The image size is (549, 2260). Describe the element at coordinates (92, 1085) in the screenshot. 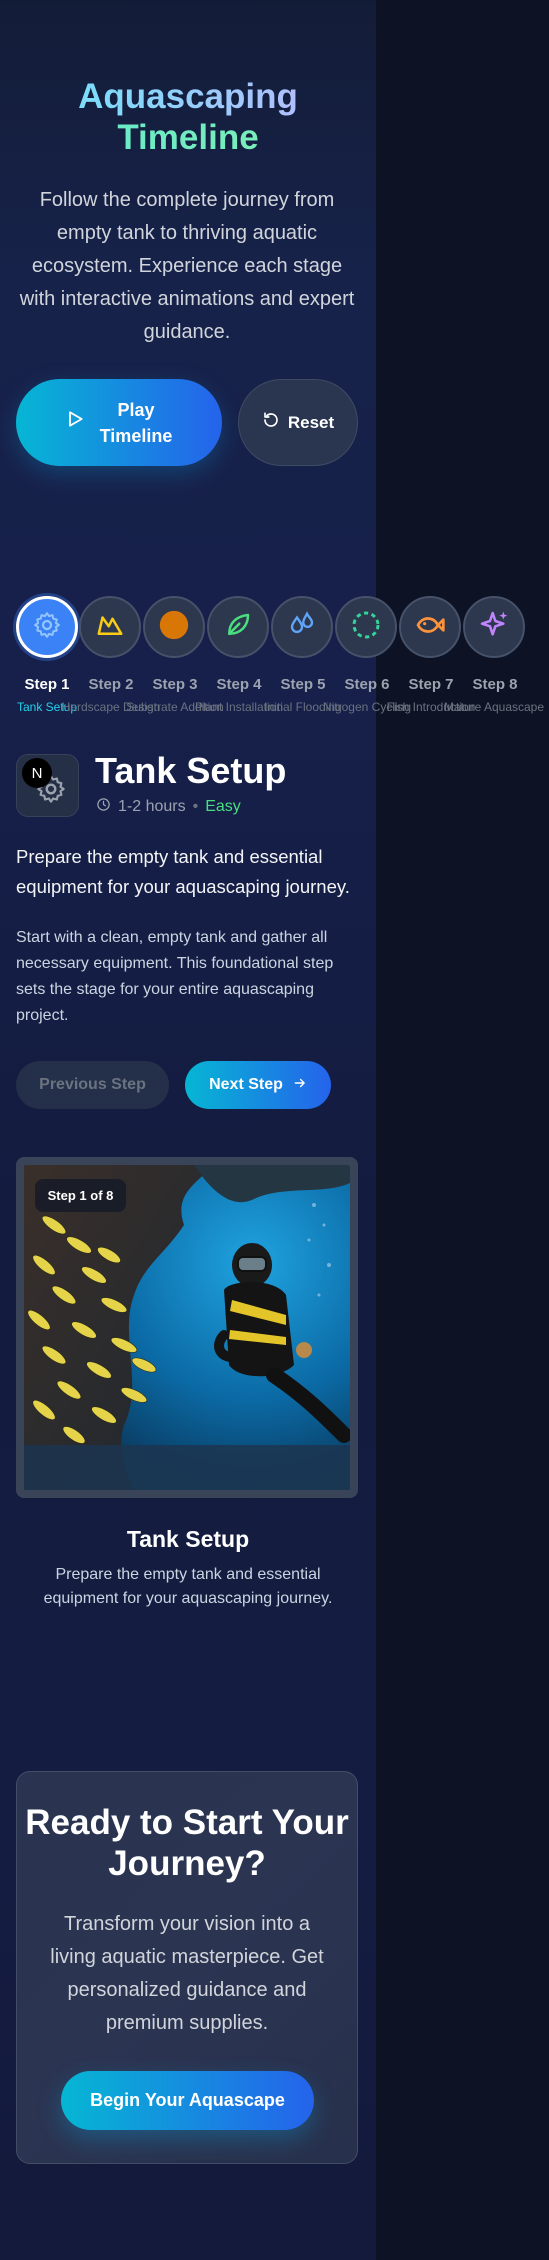

I see `previous-step-button: Previous Step` at that location.